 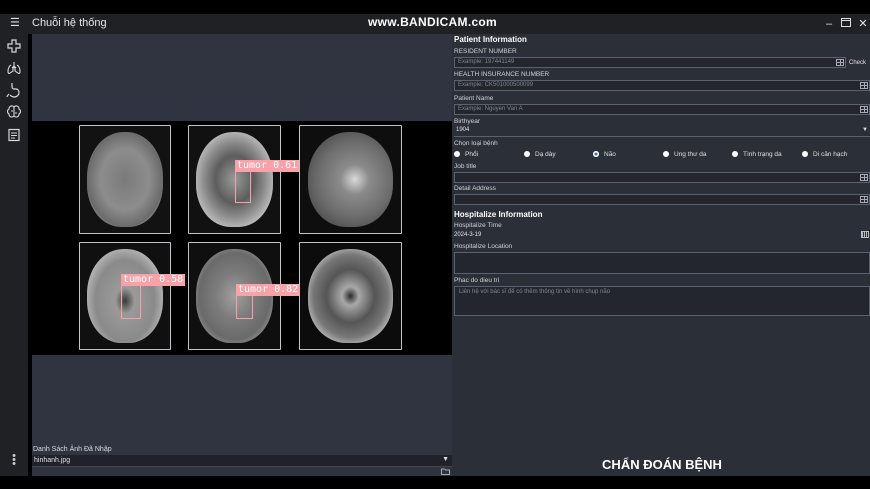 I want to click on radio-da-day: Dạ dày, so click(x=540, y=154).